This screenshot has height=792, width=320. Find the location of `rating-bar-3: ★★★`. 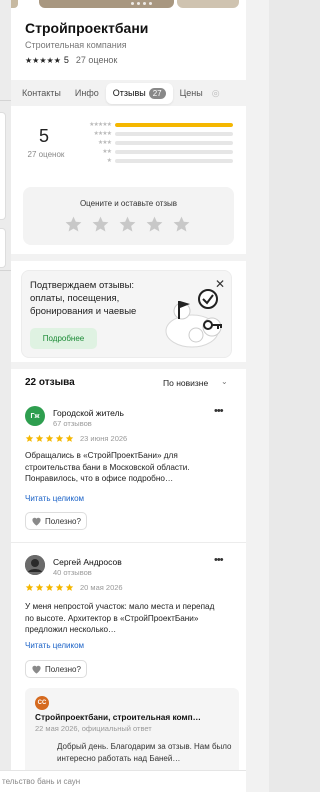

rating-bar-3: ★★★ is located at coordinates (155, 142).